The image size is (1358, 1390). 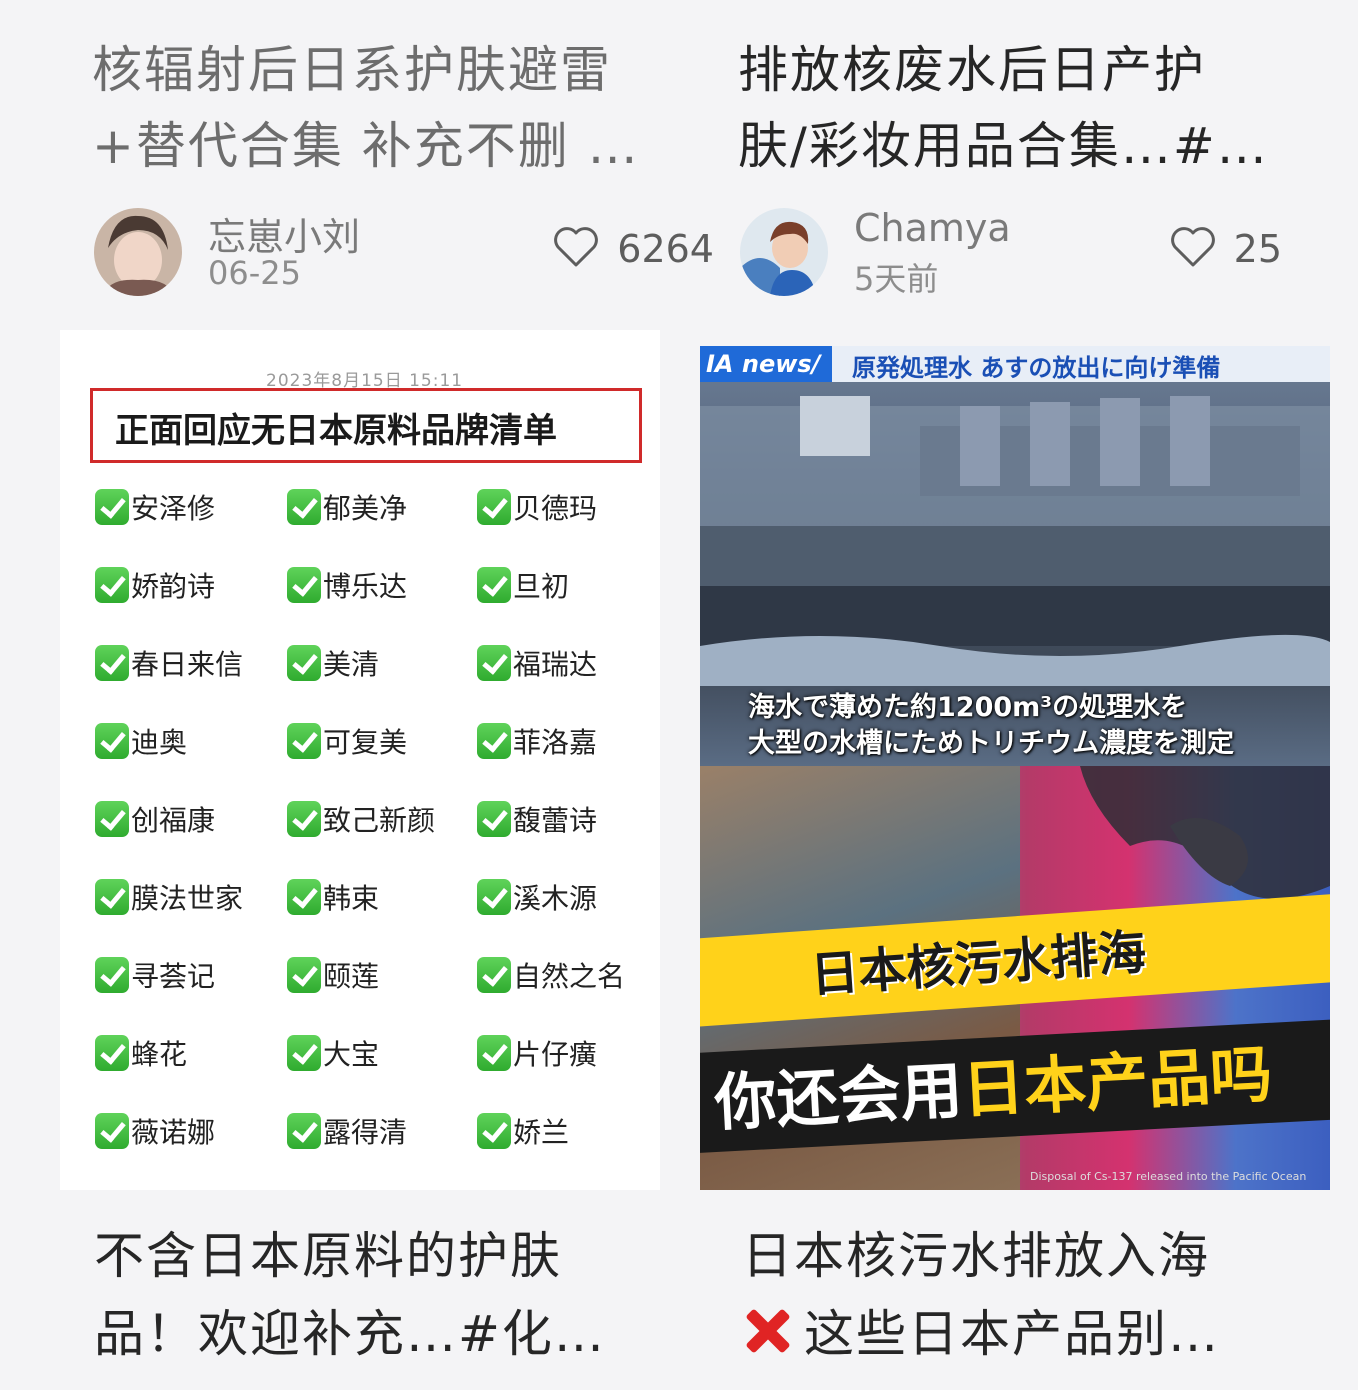 I want to click on brand-list-heading: 正面回应无日本原料品牌清单, so click(x=336, y=431).